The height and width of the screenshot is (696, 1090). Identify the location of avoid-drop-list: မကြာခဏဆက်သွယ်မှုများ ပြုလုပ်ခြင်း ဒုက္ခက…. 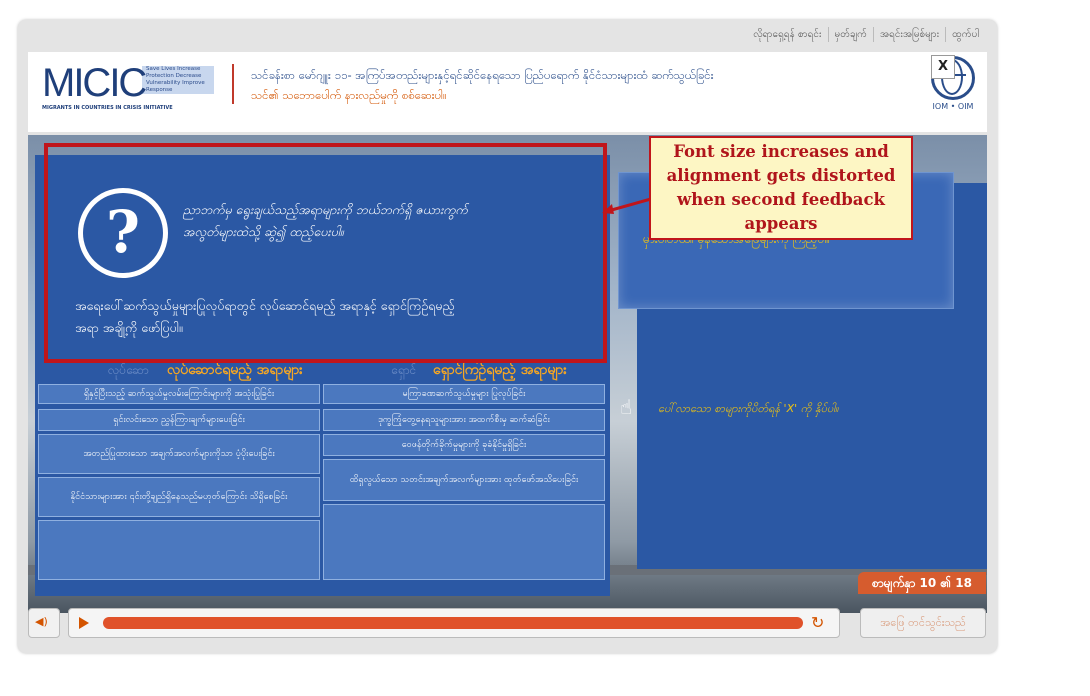
(464, 484).